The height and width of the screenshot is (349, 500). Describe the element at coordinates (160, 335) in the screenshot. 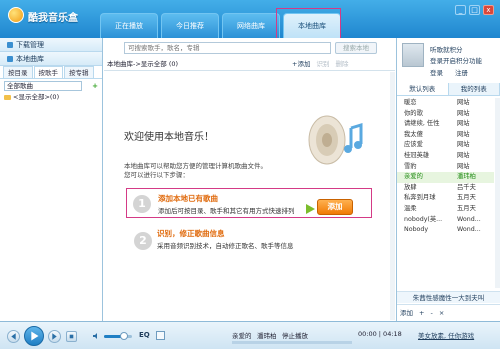

I see `playlist-toggle-icon` at that location.